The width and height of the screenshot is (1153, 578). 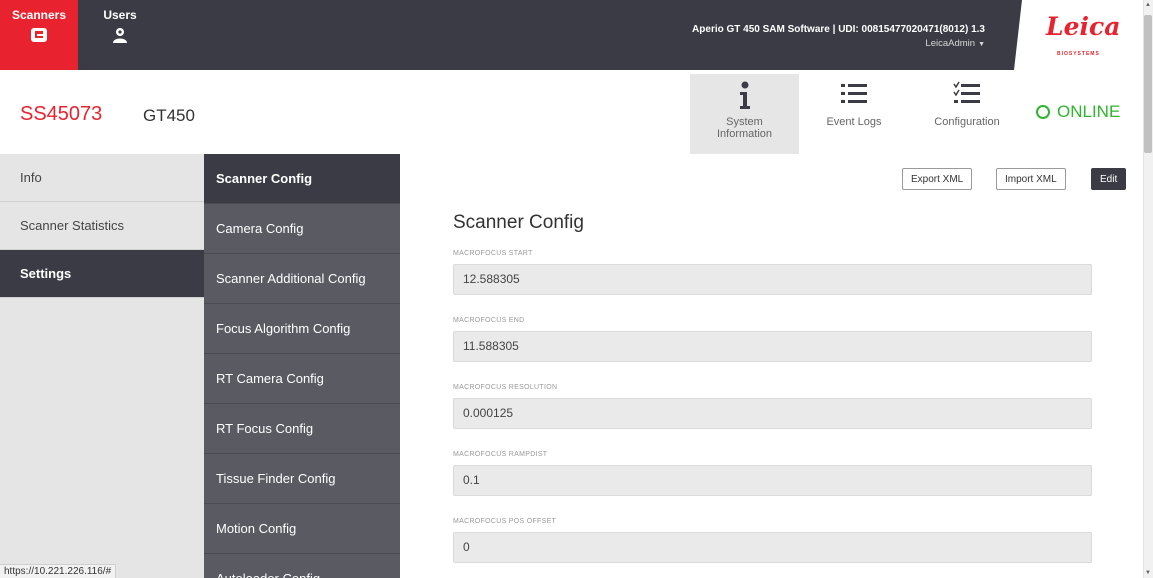 I want to click on import-xml-button: Import XML, so click(x=1031, y=179).